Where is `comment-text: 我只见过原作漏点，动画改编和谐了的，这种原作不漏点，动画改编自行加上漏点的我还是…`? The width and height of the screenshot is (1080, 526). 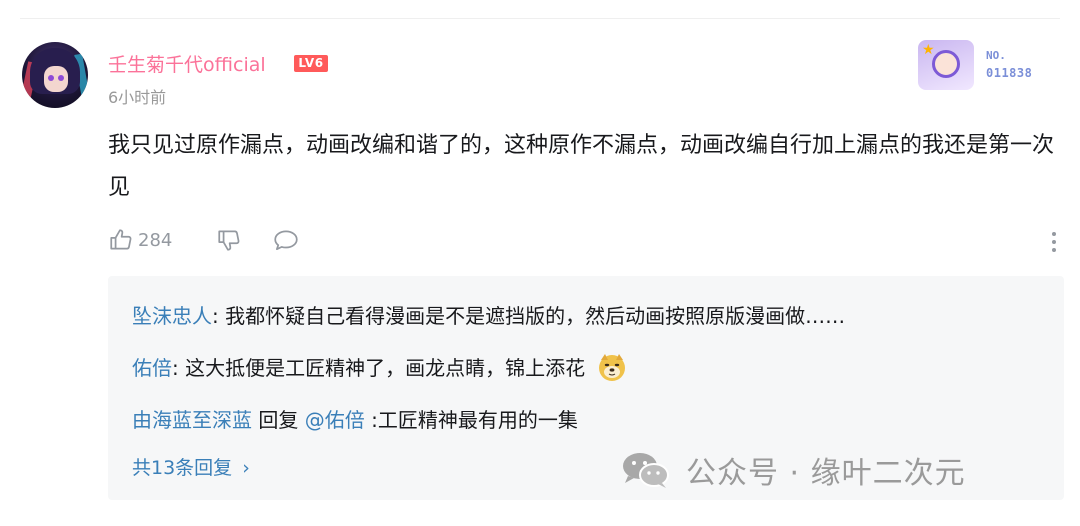
comment-text: 我只见过原作漏点，动画改编和谐了的，这种原作不漏点，动画改编自行加上漏点的我还是… is located at coordinates (581, 166).